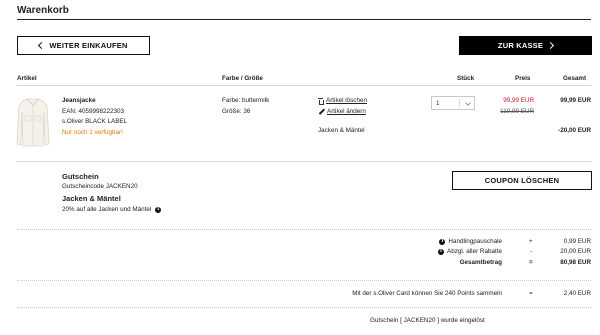 Image resolution: width=600 pixels, height=335 pixels. I want to click on original-price: 119,99 EUR, so click(517, 111).